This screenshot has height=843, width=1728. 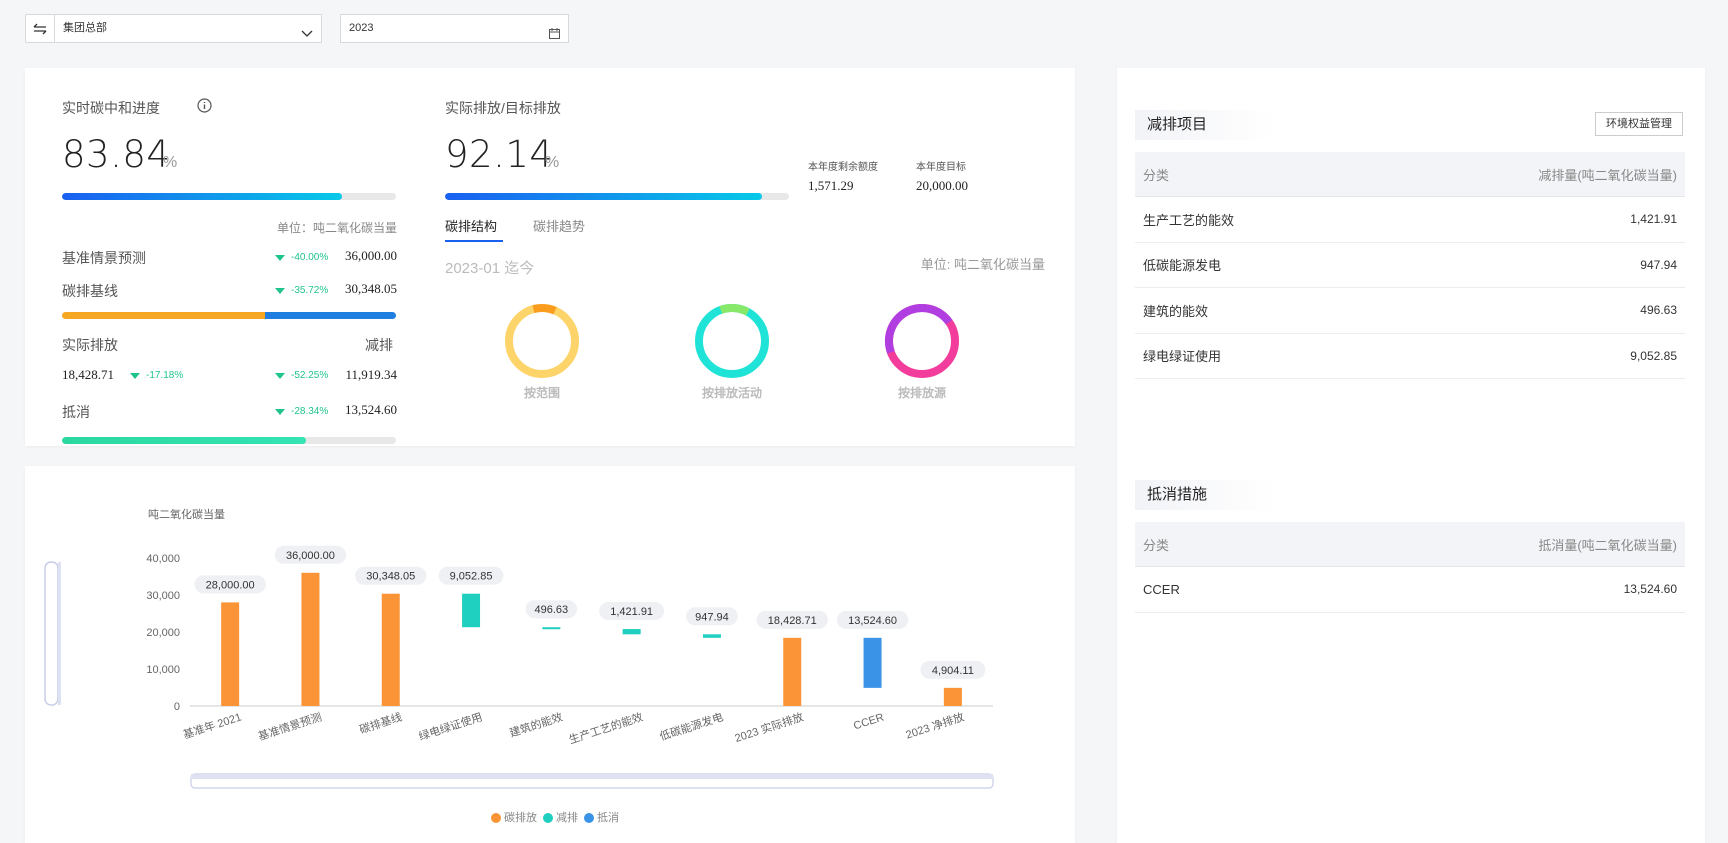 What do you see at coordinates (872, 621) in the screenshot?
I see `data-label: 13,524.60` at bounding box center [872, 621].